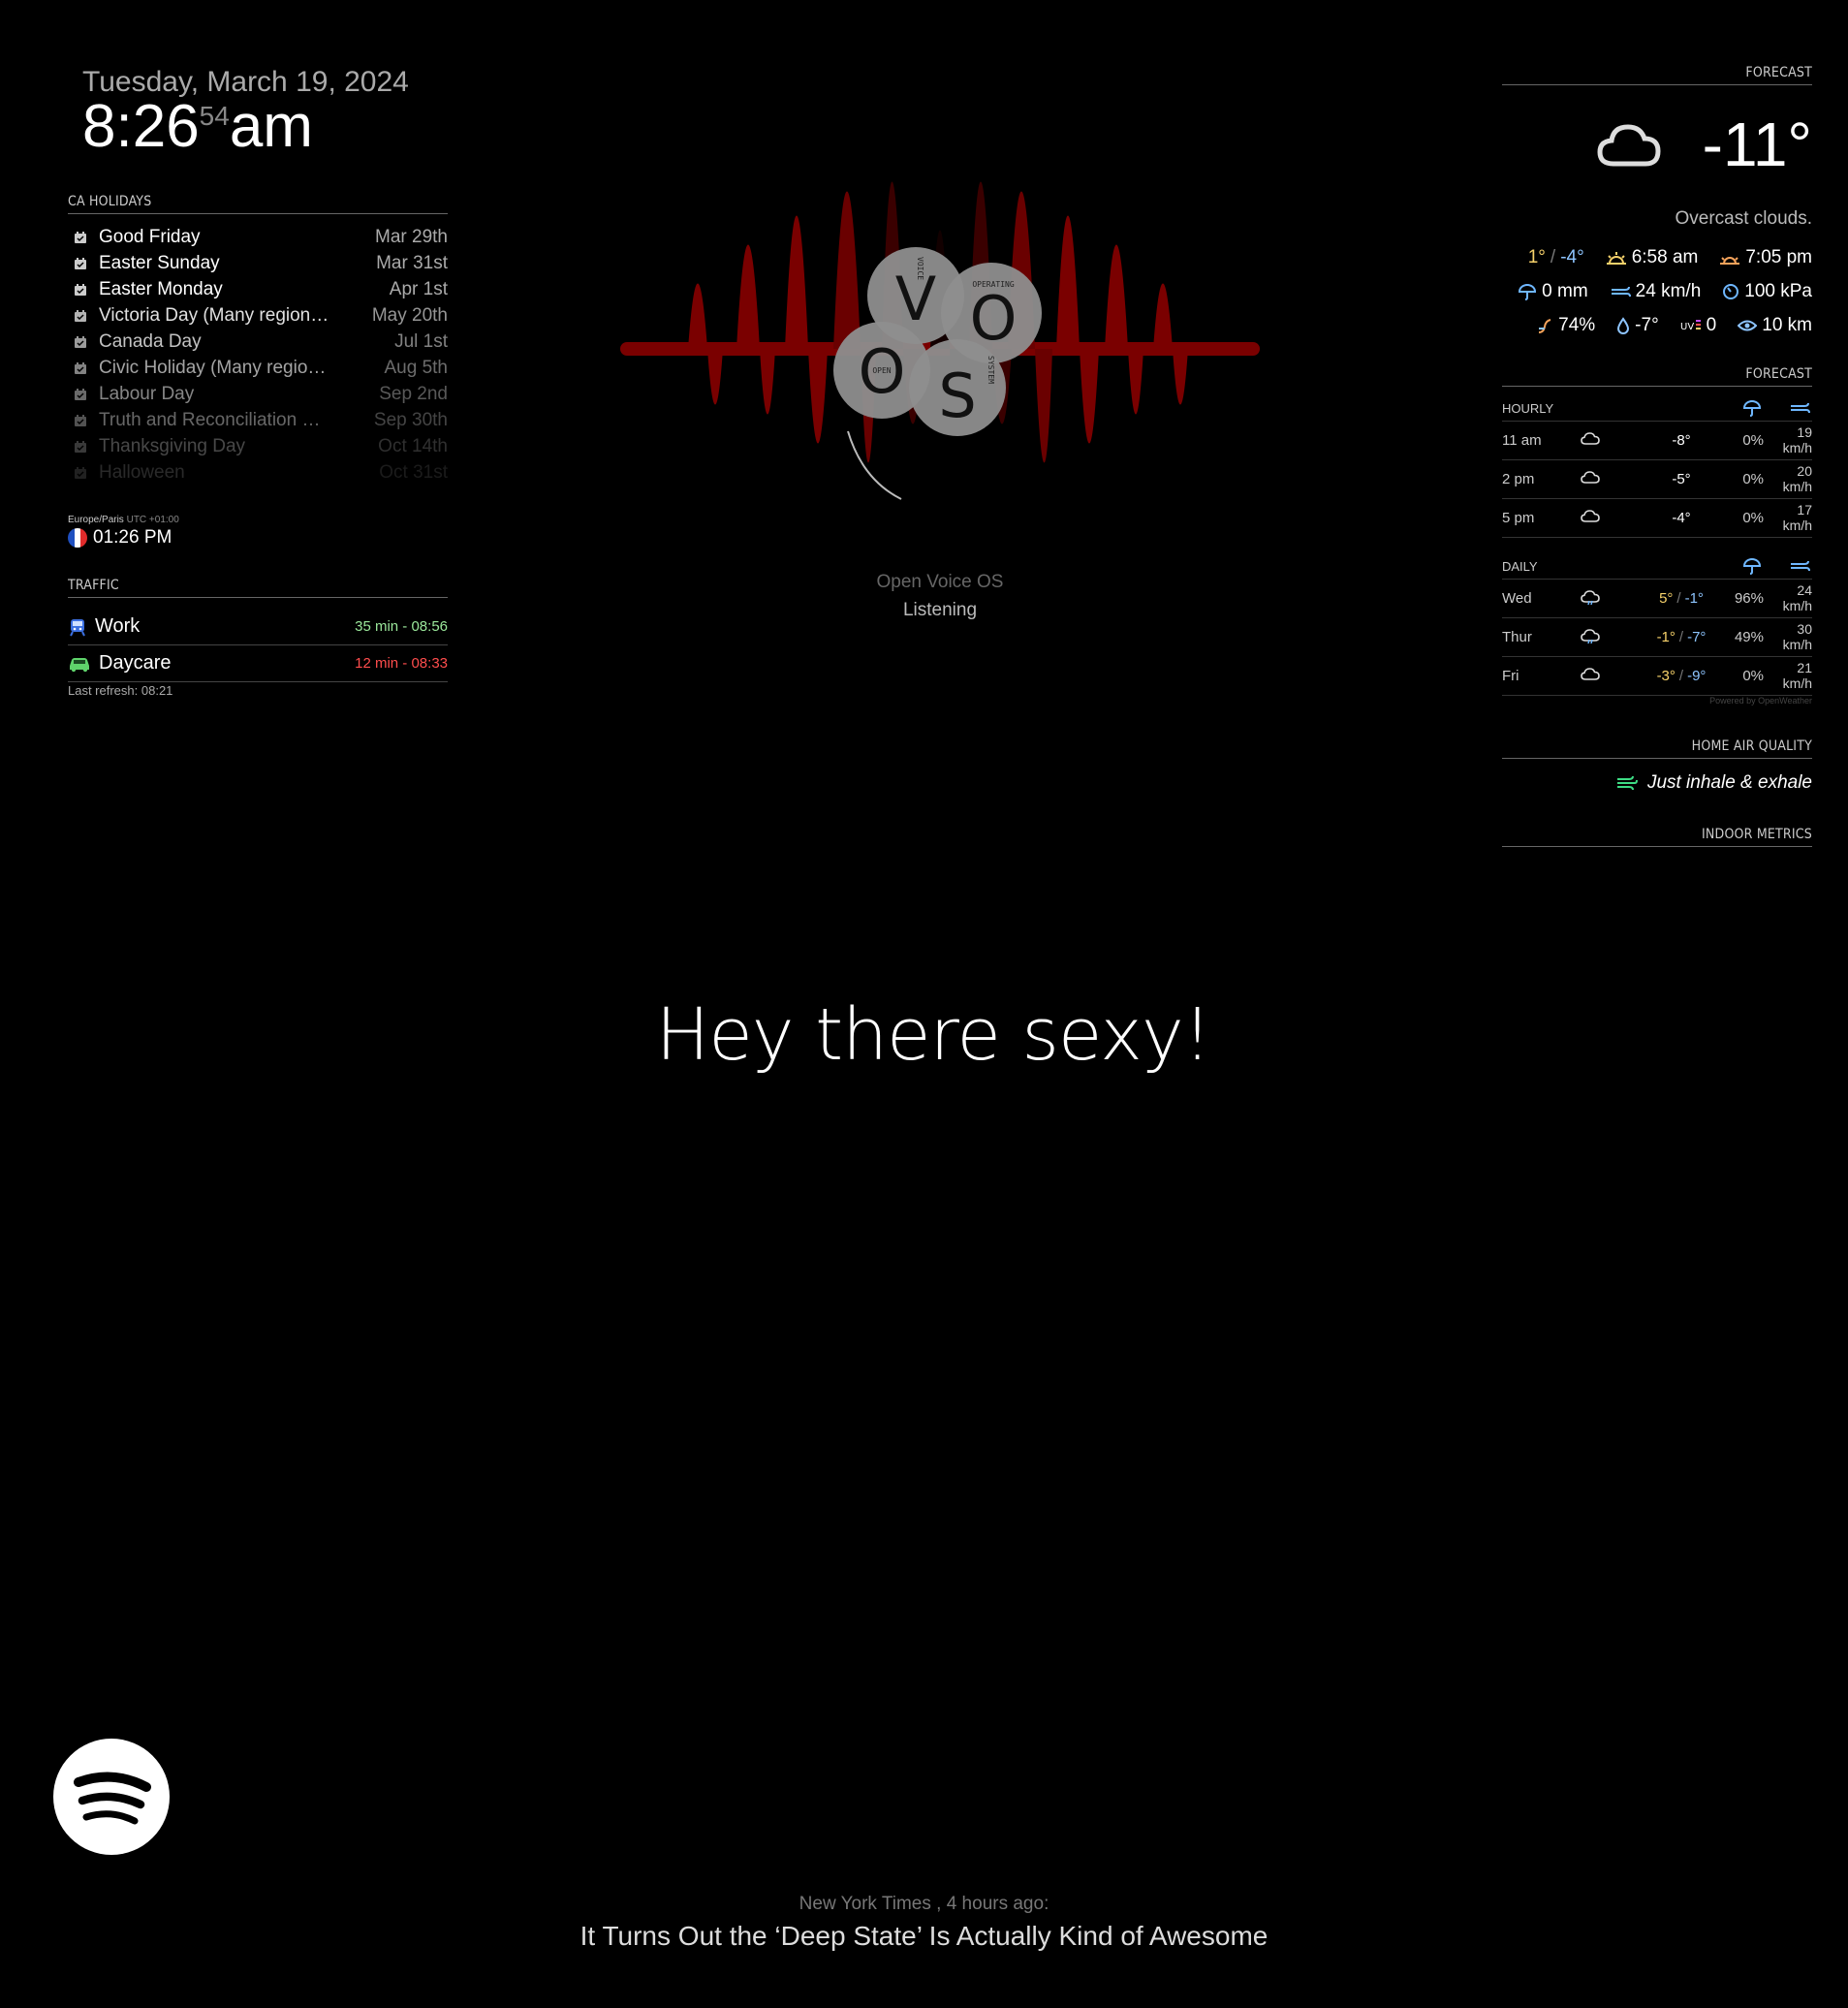  Describe the element at coordinates (1665, 257) in the screenshot. I see `sunrise-time: 6:58 am` at that location.